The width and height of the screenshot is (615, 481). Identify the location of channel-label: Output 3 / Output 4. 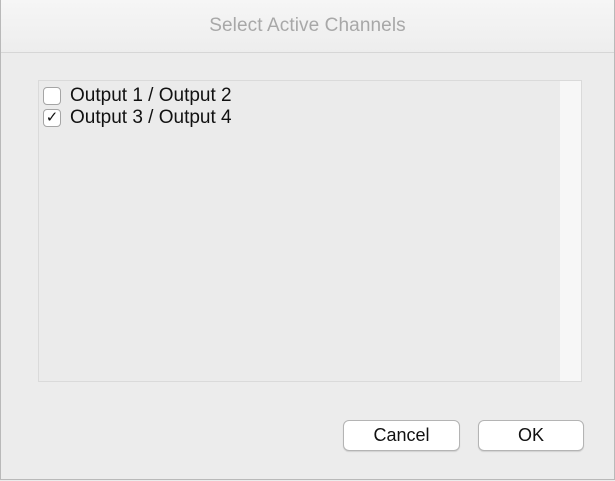
(151, 117).